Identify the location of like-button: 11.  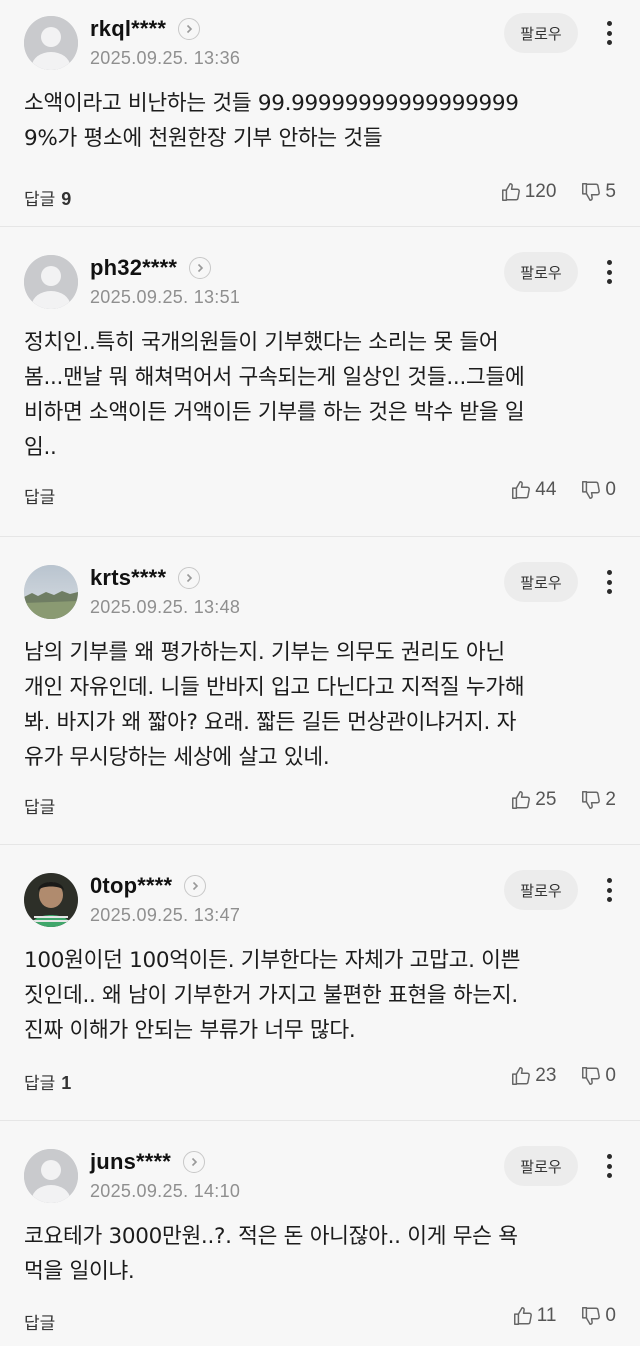
(534, 1316).